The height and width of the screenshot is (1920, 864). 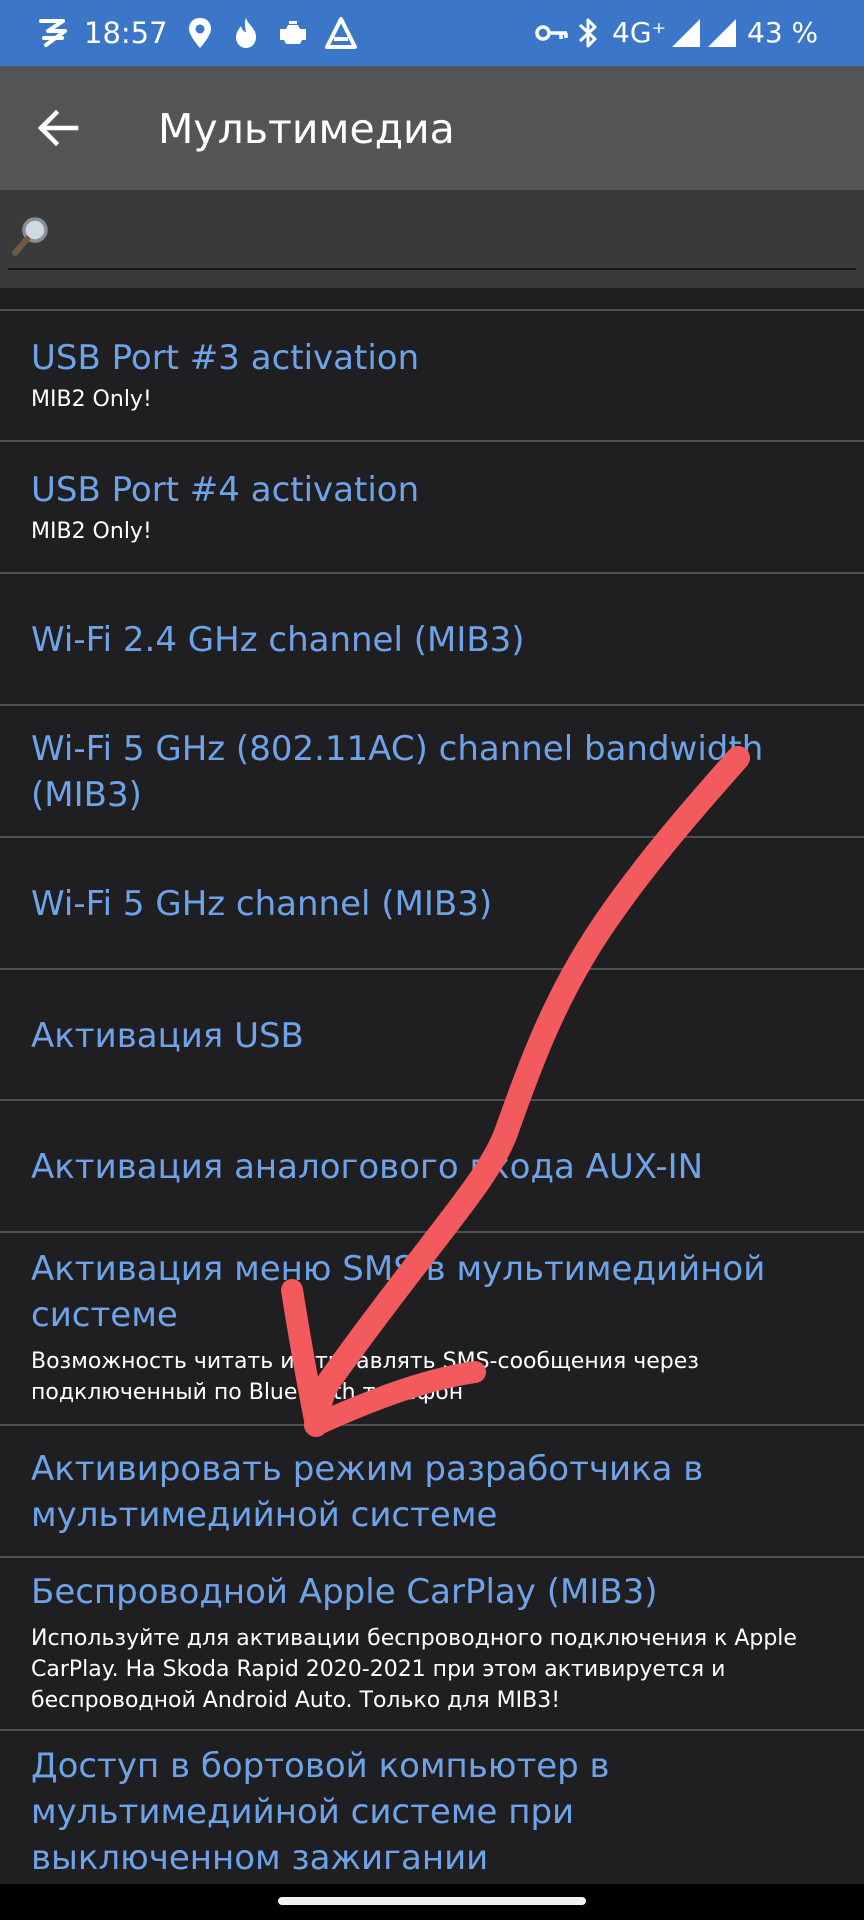 What do you see at coordinates (293, 32) in the screenshot?
I see `car-engine-icon` at bounding box center [293, 32].